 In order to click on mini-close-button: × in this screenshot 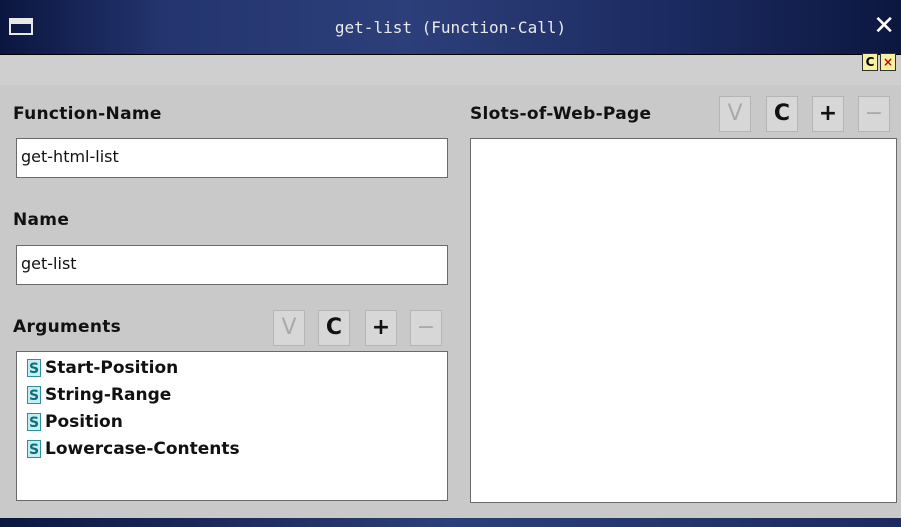, I will do `click(888, 62)`.